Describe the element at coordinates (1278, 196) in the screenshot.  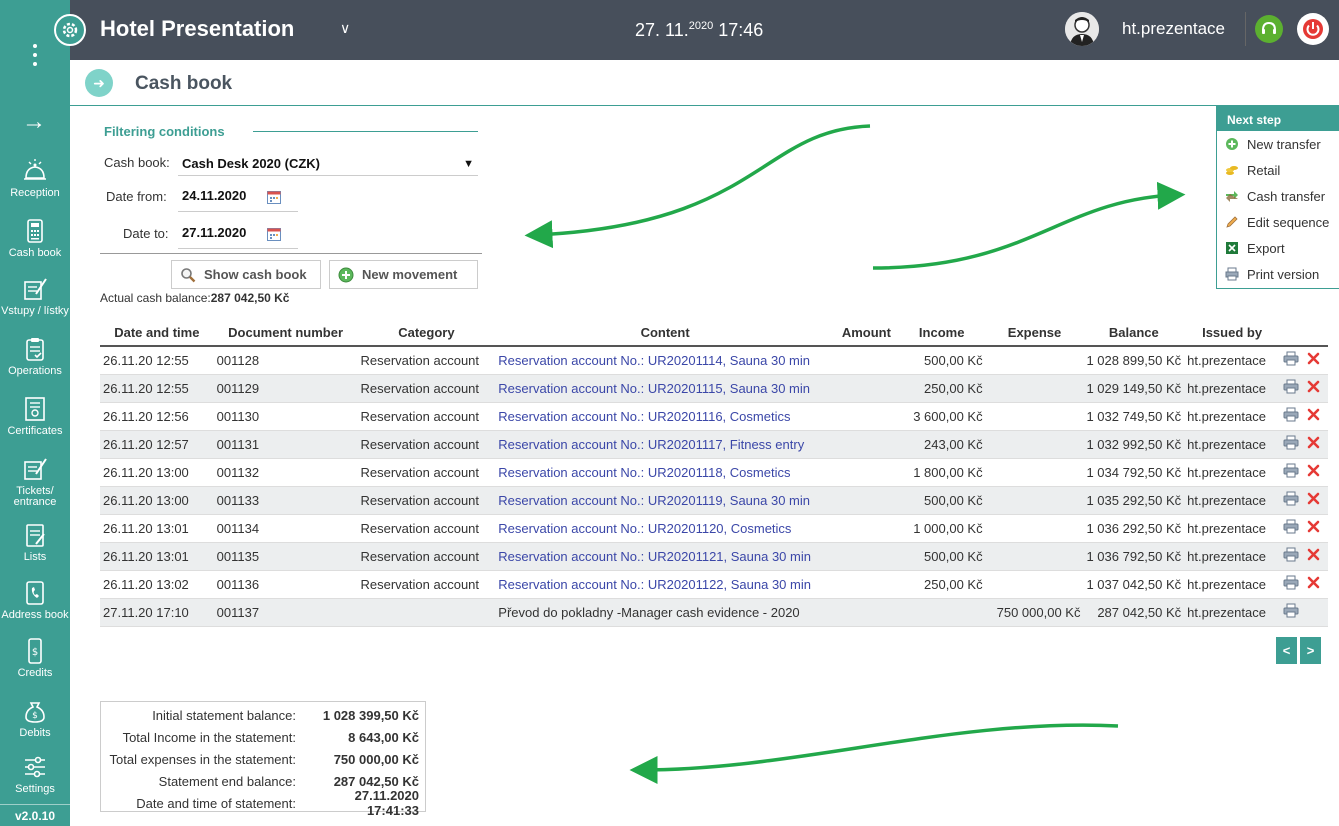
I see `next-step-item: Cash transfer` at that location.